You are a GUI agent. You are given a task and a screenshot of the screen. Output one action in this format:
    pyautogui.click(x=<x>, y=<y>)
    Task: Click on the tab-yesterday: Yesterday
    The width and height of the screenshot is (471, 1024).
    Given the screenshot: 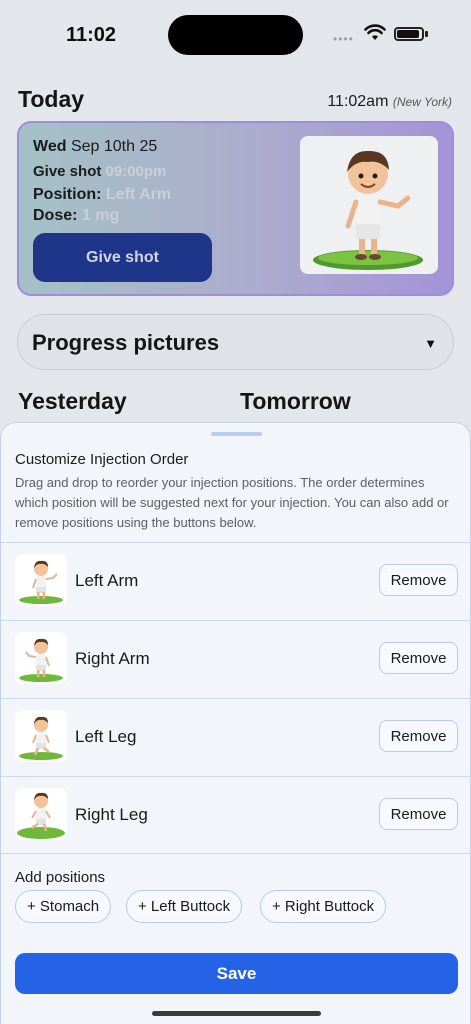 What is the action you would take?
    pyautogui.click(x=72, y=401)
    